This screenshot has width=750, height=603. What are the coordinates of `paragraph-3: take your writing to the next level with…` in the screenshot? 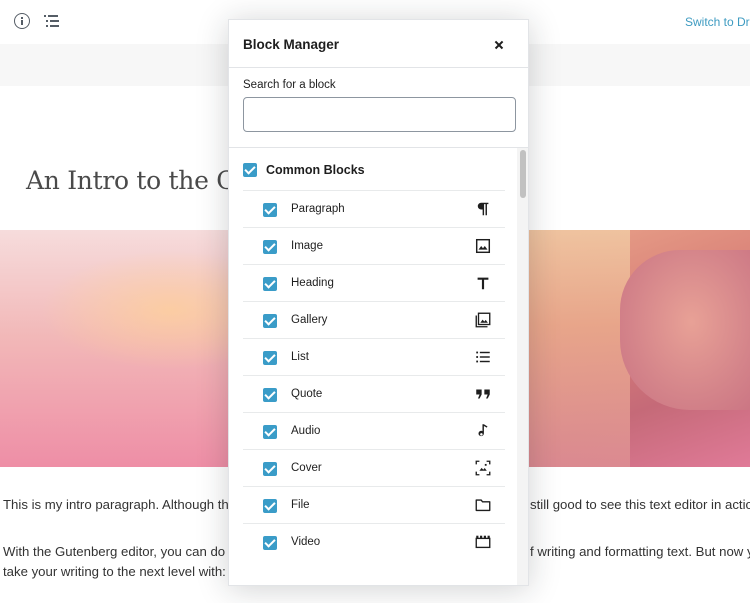 It's located at (114, 571).